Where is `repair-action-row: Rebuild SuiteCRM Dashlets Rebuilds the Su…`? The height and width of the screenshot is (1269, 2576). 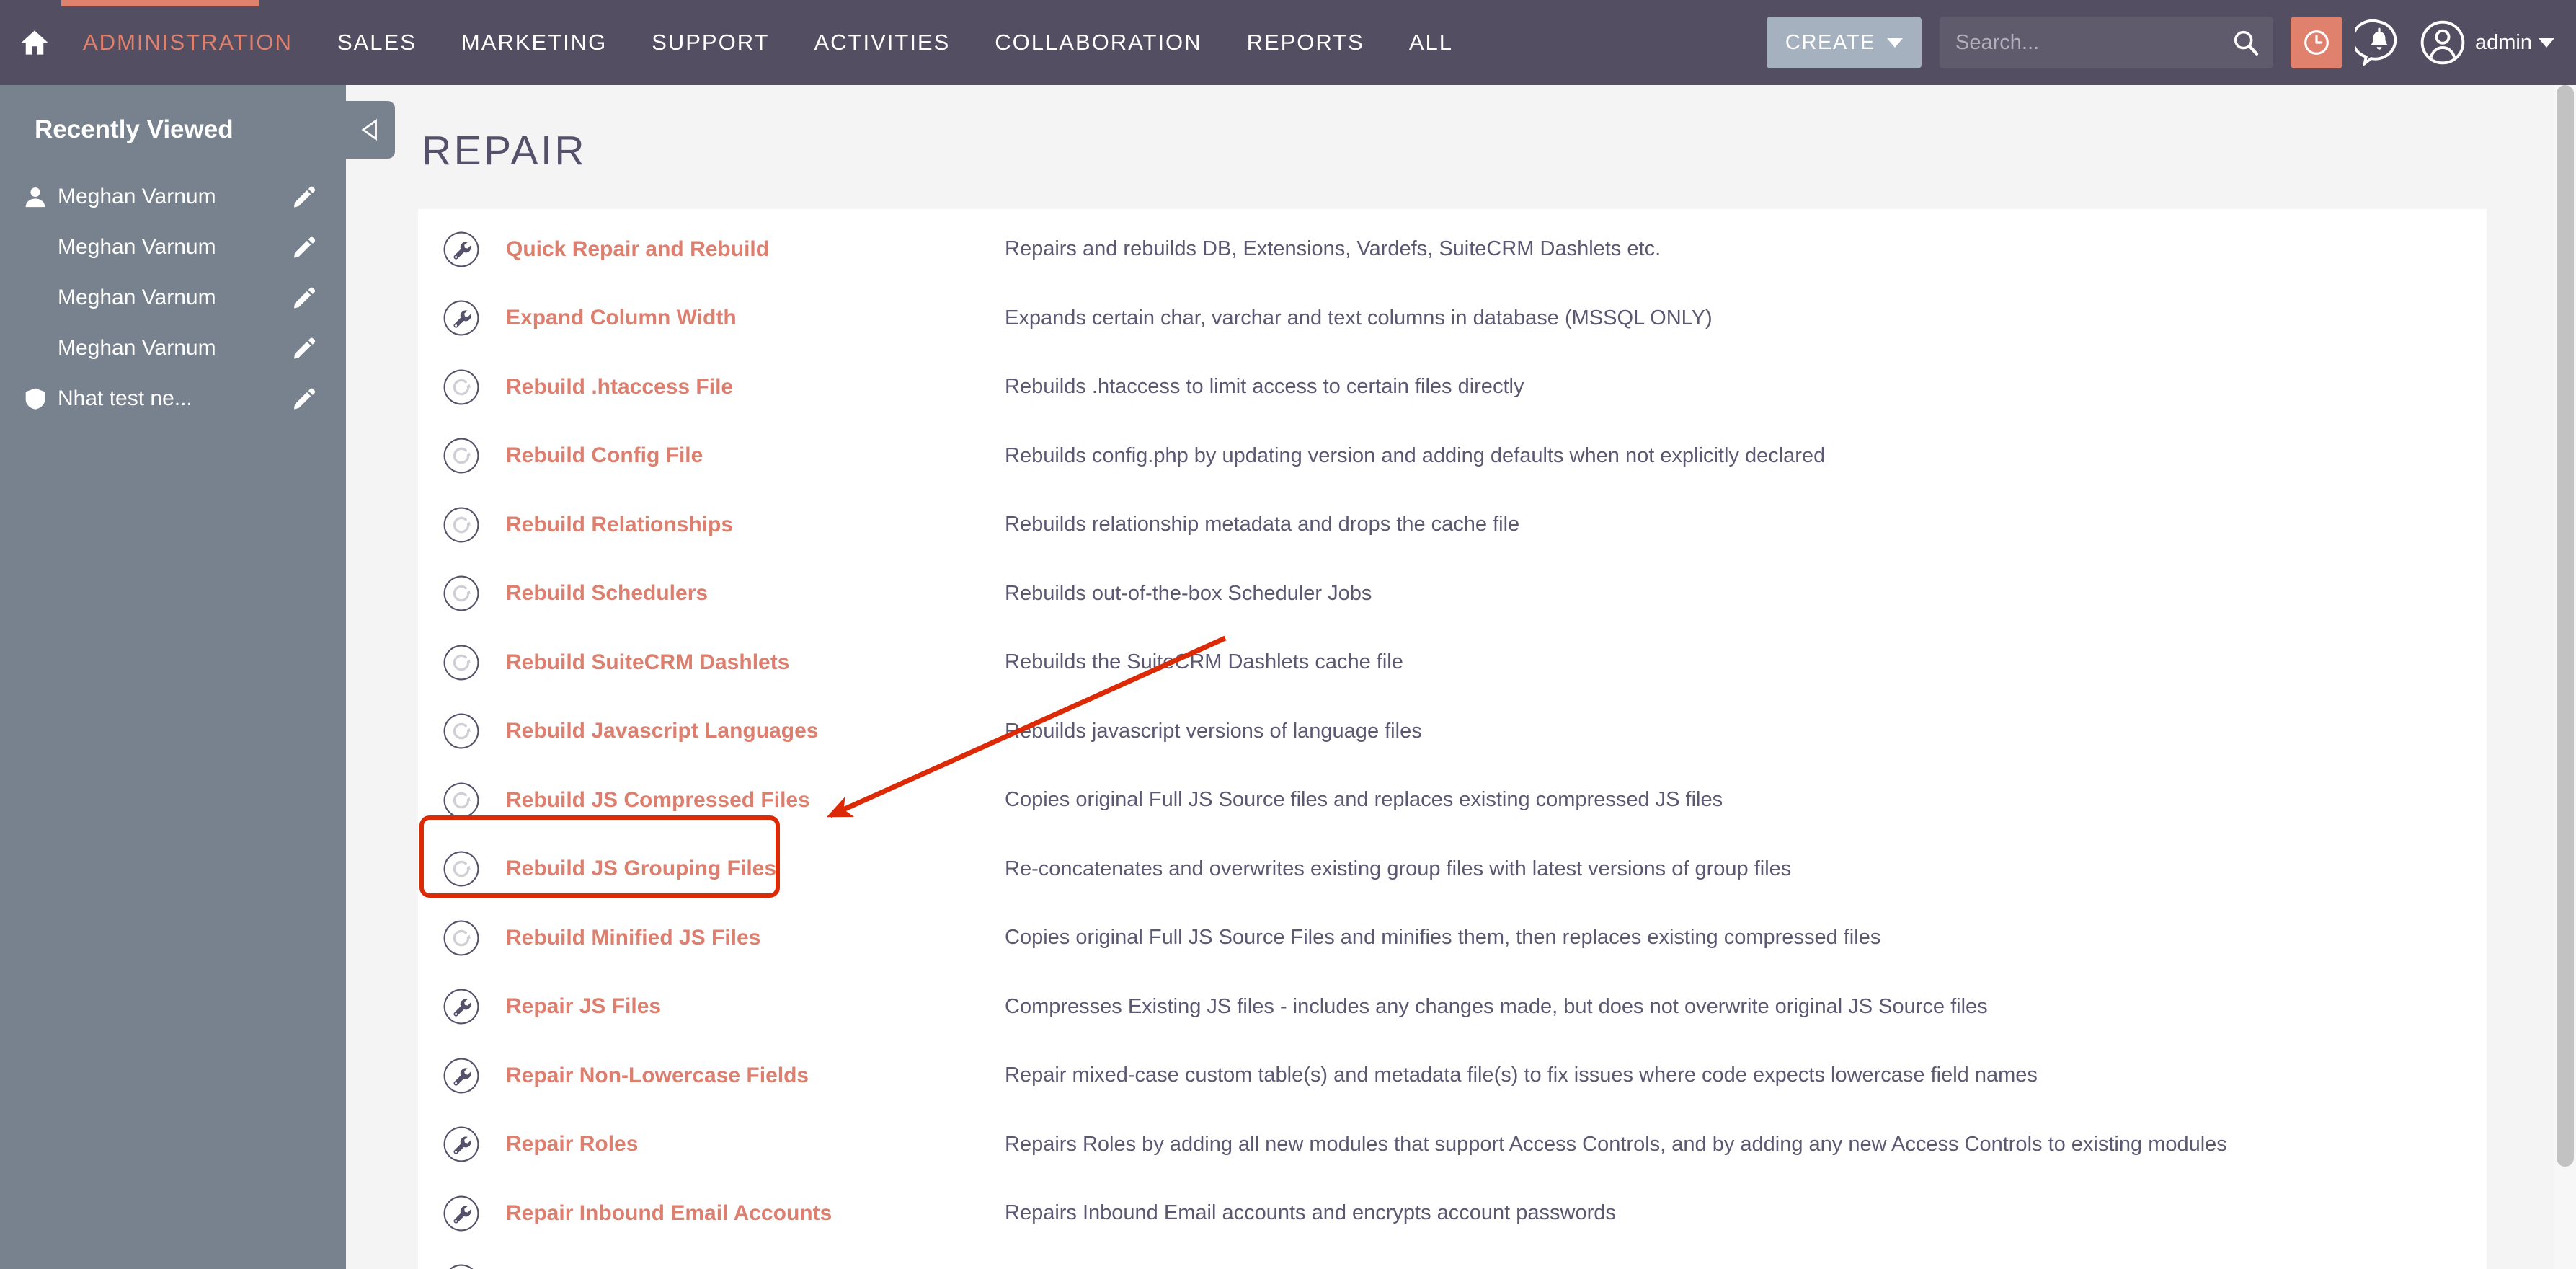
repair-action-row: Rebuild SuiteCRM Dashlets Rebuilds the Su… is located at coordinates (1452, 663).